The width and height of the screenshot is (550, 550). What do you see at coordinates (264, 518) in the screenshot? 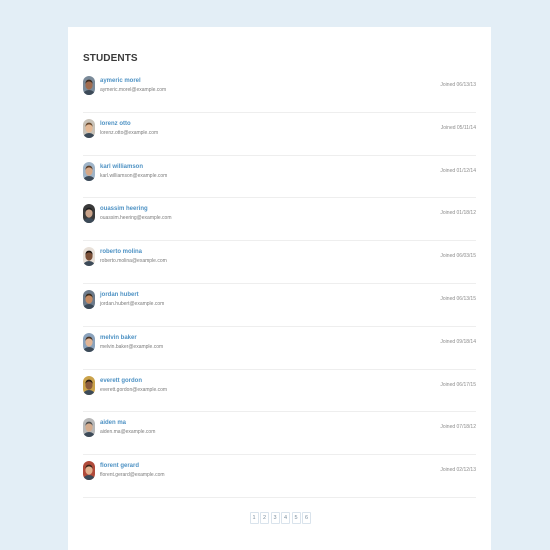
I see `page-button-2: 2` at bounding box center [264, 518].